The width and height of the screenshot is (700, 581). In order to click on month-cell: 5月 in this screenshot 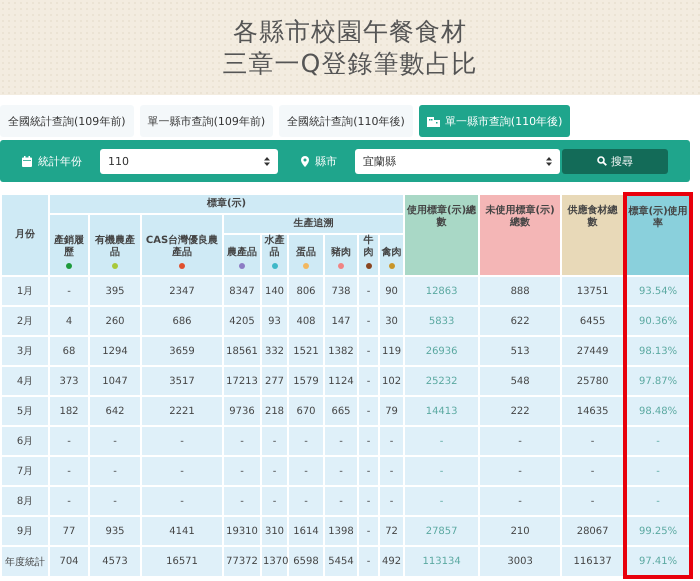, I will do `click(25, 411)`.